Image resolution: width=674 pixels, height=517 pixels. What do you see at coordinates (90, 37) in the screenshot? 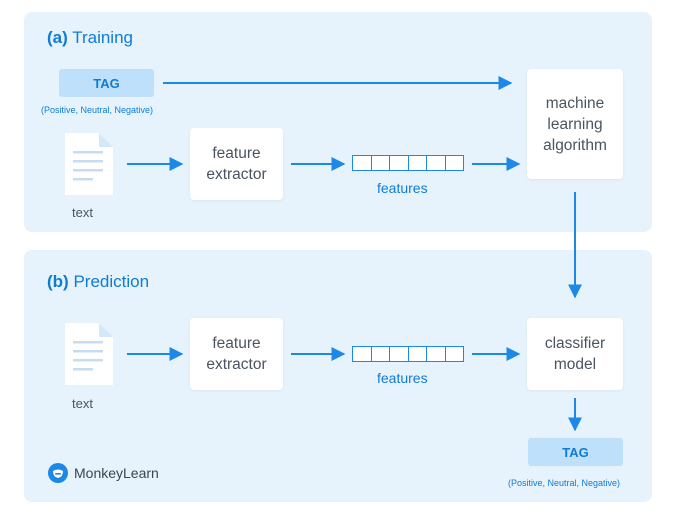
I see `training-title: (a) Training` at bounding box center [90, 37].